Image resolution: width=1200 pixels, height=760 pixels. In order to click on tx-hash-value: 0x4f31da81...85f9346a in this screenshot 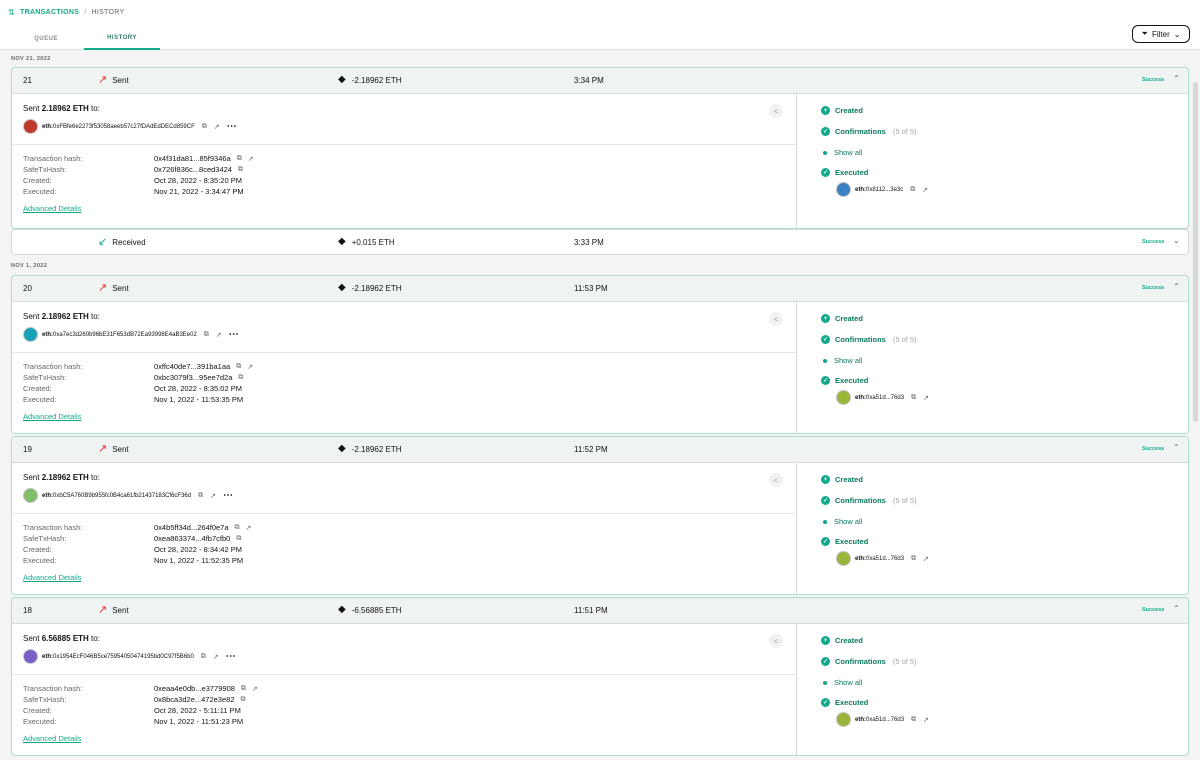, I will do `click(192, 158)`.